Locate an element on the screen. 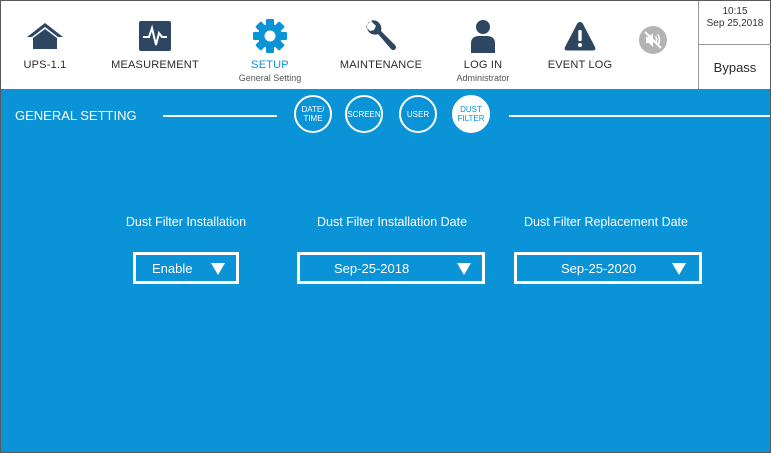 The image size is (771, 453). status-date: Sep 25,2018 is located at coordinates (735, 23).